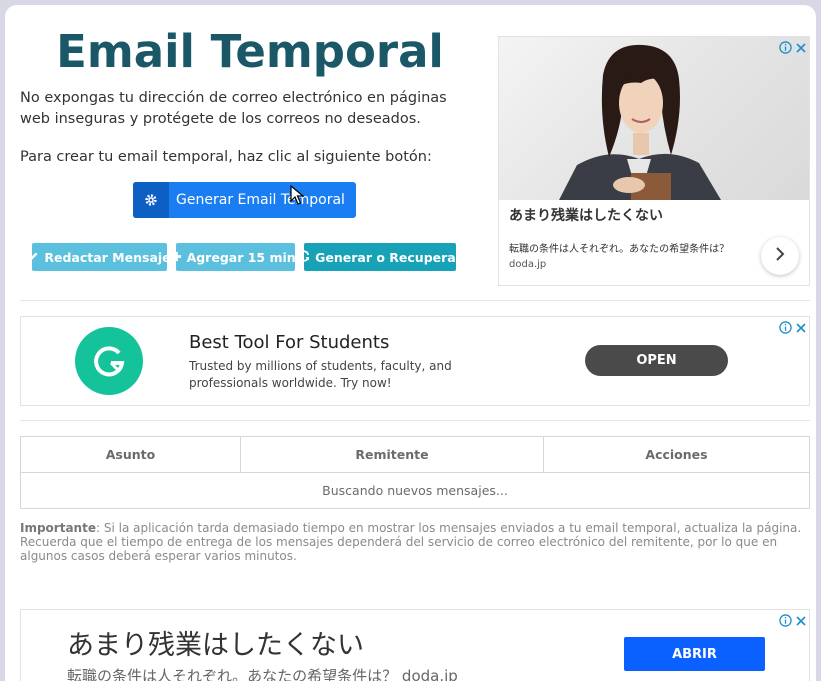 Image resolution: width=821 pixels, height=681 pixels. Describe the element at coordinates (260, 200) in the screenshot. I see `generate-email-label: Generar Email Temporal` at that location.